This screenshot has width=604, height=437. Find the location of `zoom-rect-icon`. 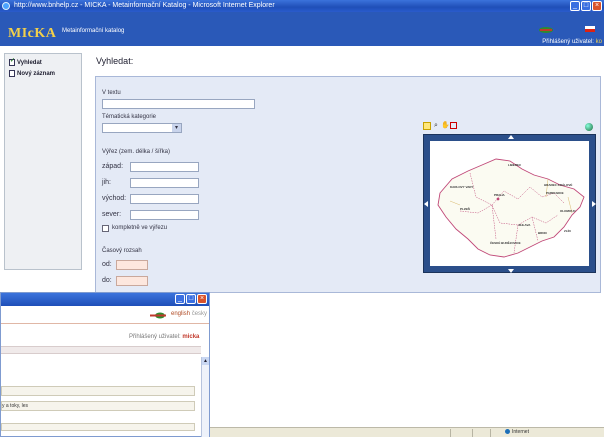

zoom-rect-icon is located at coordinates (427, 126).